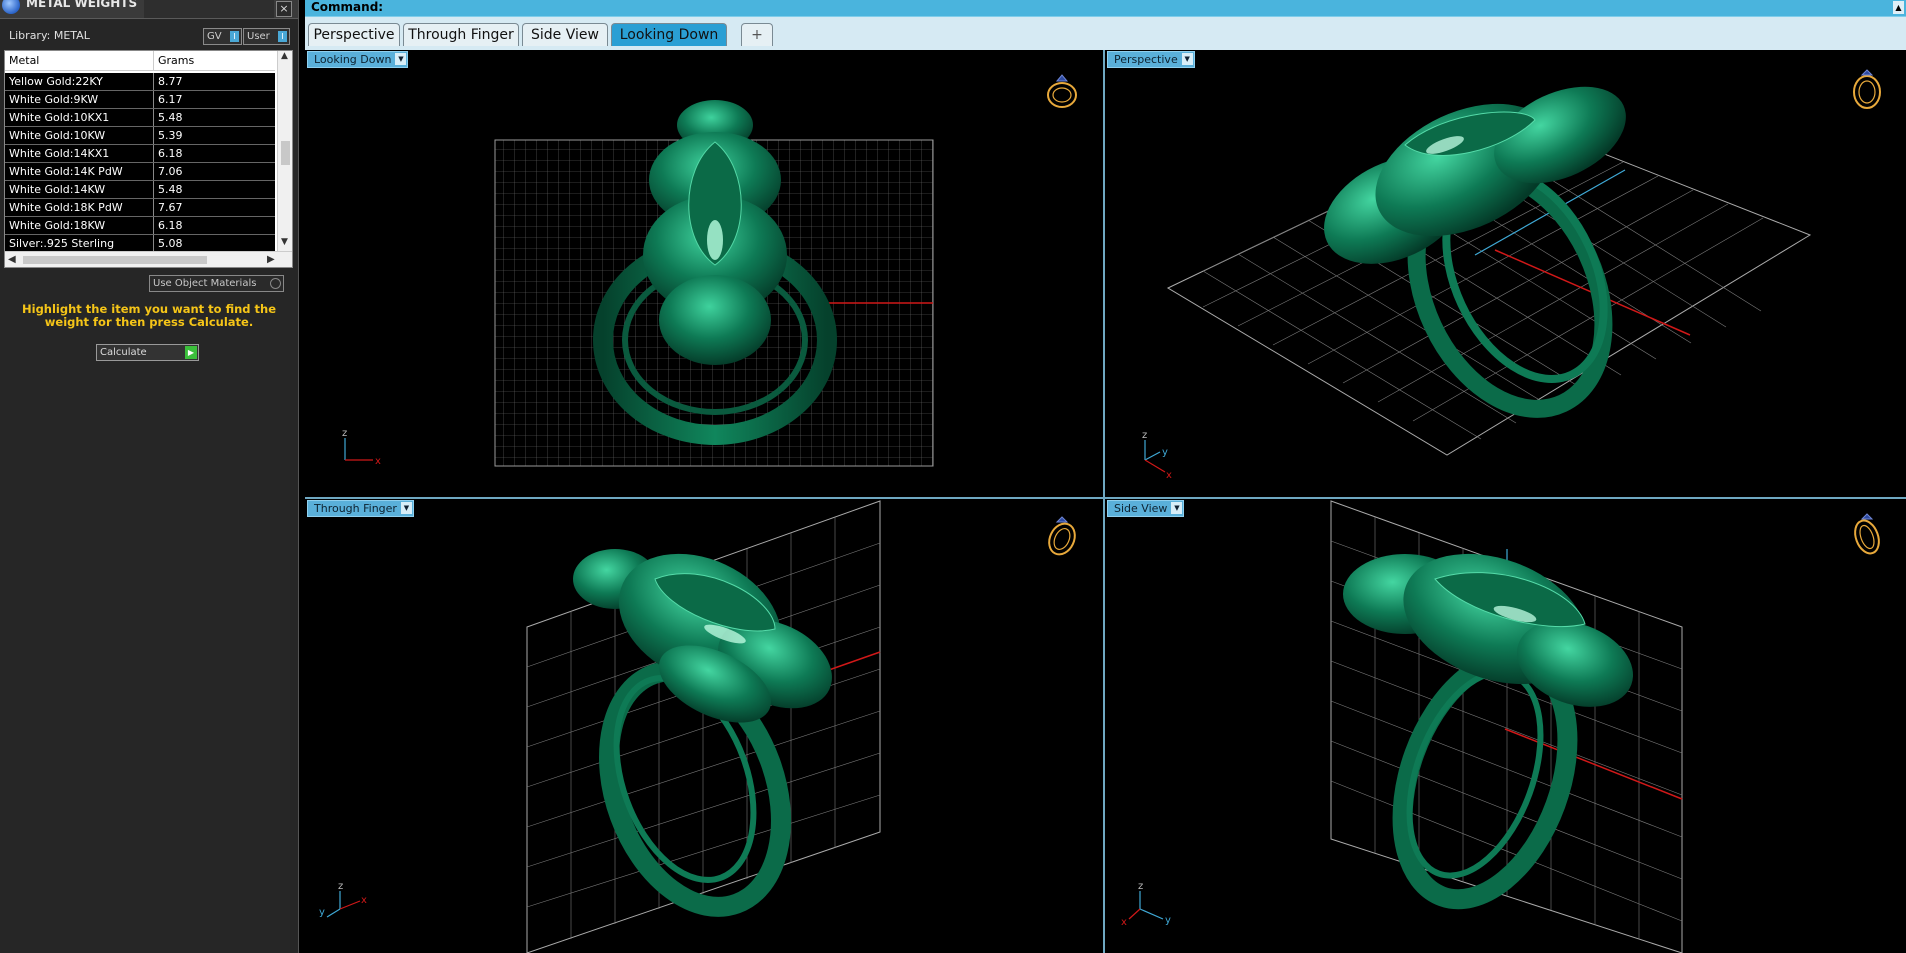 This screenshot has height=953, width=1906. I want to click on app-logo-icon, so click(11, 7).